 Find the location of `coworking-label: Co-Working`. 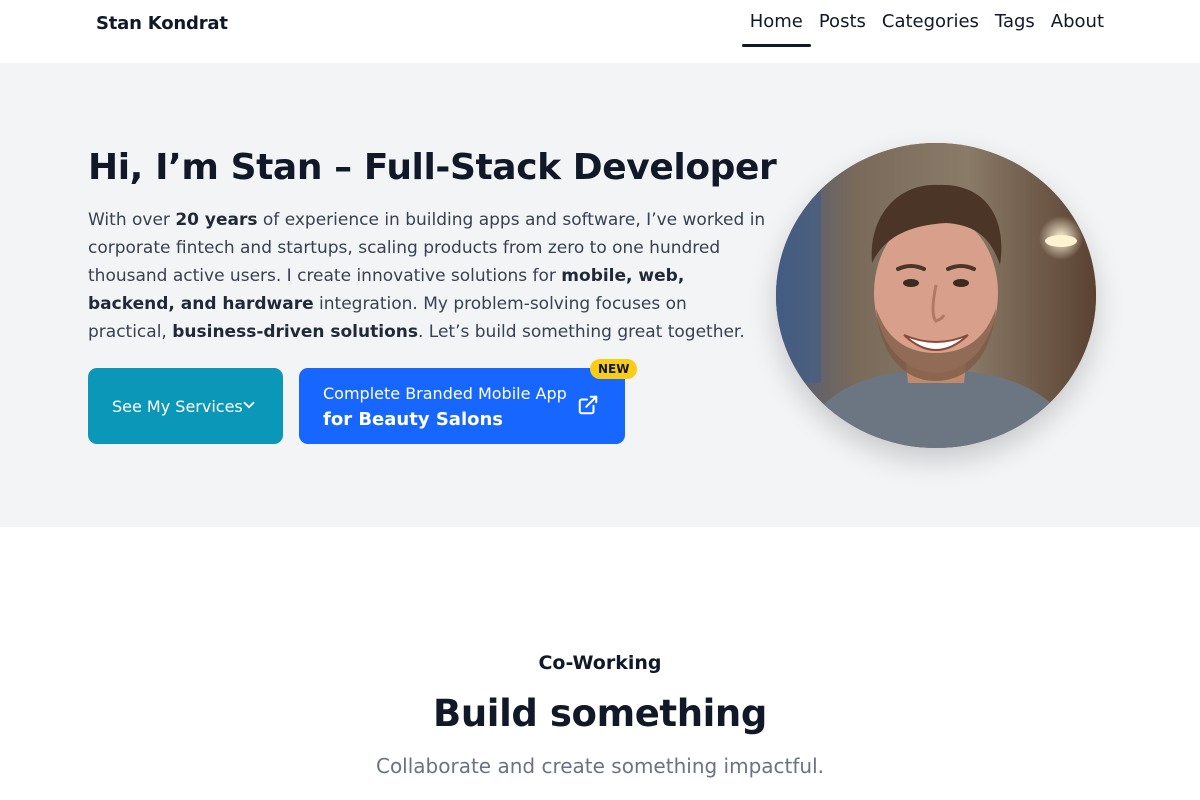

coworking-label: Co-Working is located at coordinates (600, 663).